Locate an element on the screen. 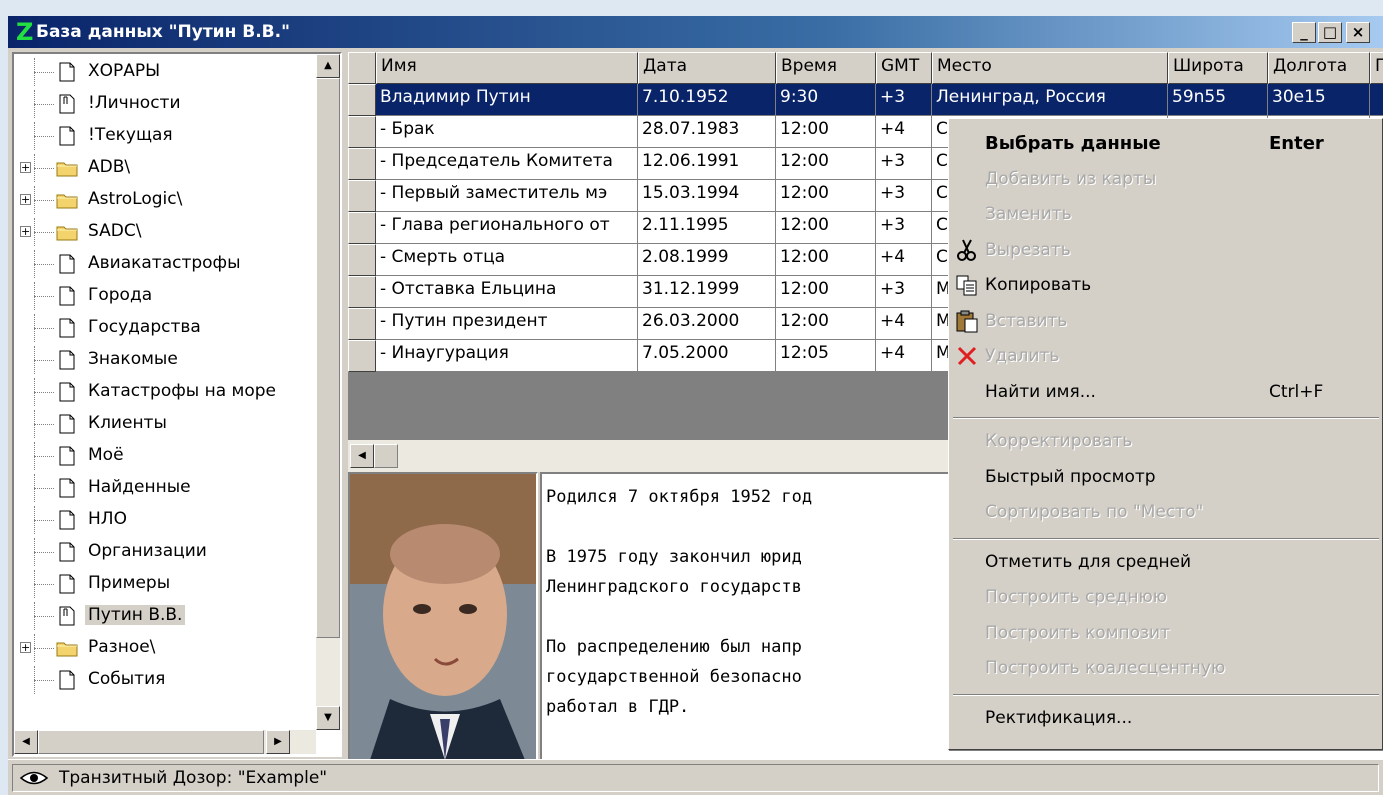  tree-horizontal-scrollbar: ◀ ▶ is located at coordinates (165, 742).